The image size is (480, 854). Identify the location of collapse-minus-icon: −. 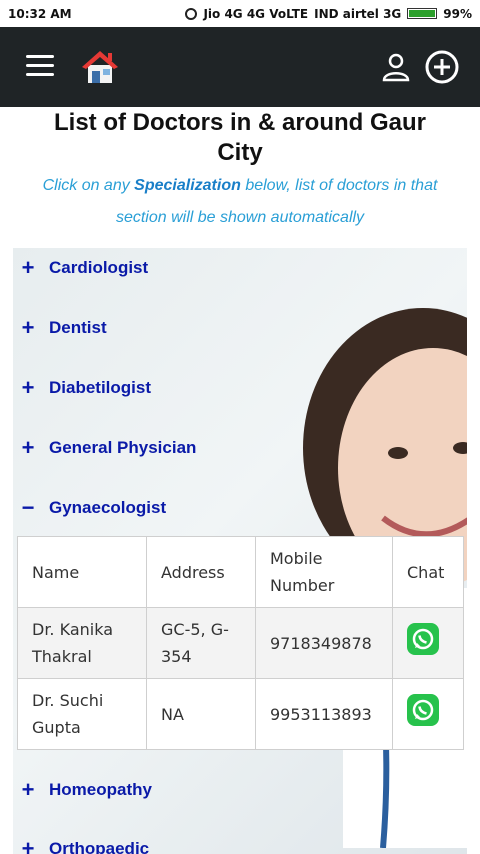
(28, 507).